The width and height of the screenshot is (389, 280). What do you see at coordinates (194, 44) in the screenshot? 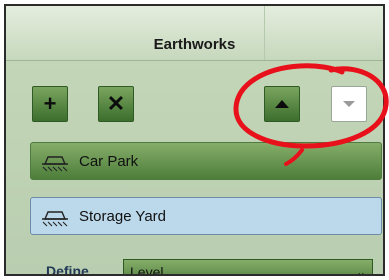
I see `panel-title: Earthworks` at bounding box center [194, 44].